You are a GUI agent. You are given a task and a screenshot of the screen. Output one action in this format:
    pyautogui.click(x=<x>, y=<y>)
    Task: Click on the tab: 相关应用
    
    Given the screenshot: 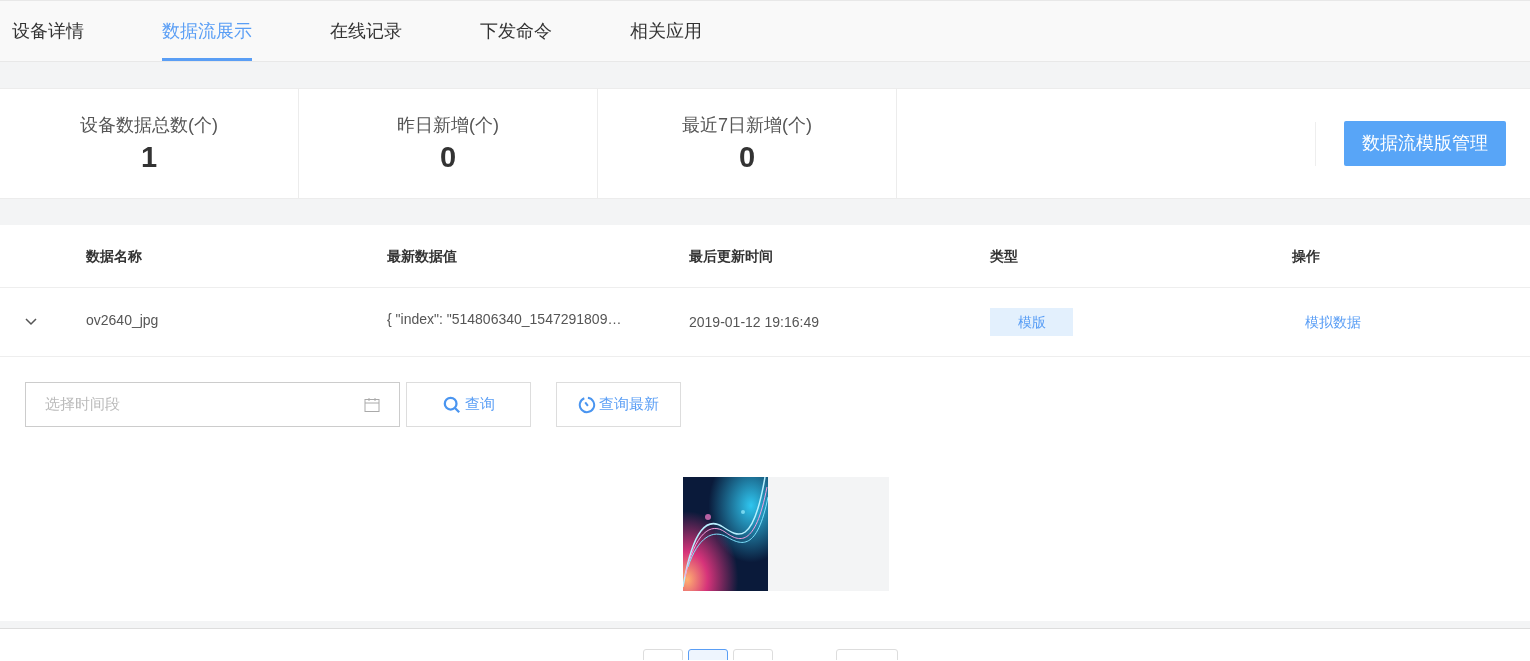 What is the action you would take?
    pyautogui.click(x=666, y=31)
    